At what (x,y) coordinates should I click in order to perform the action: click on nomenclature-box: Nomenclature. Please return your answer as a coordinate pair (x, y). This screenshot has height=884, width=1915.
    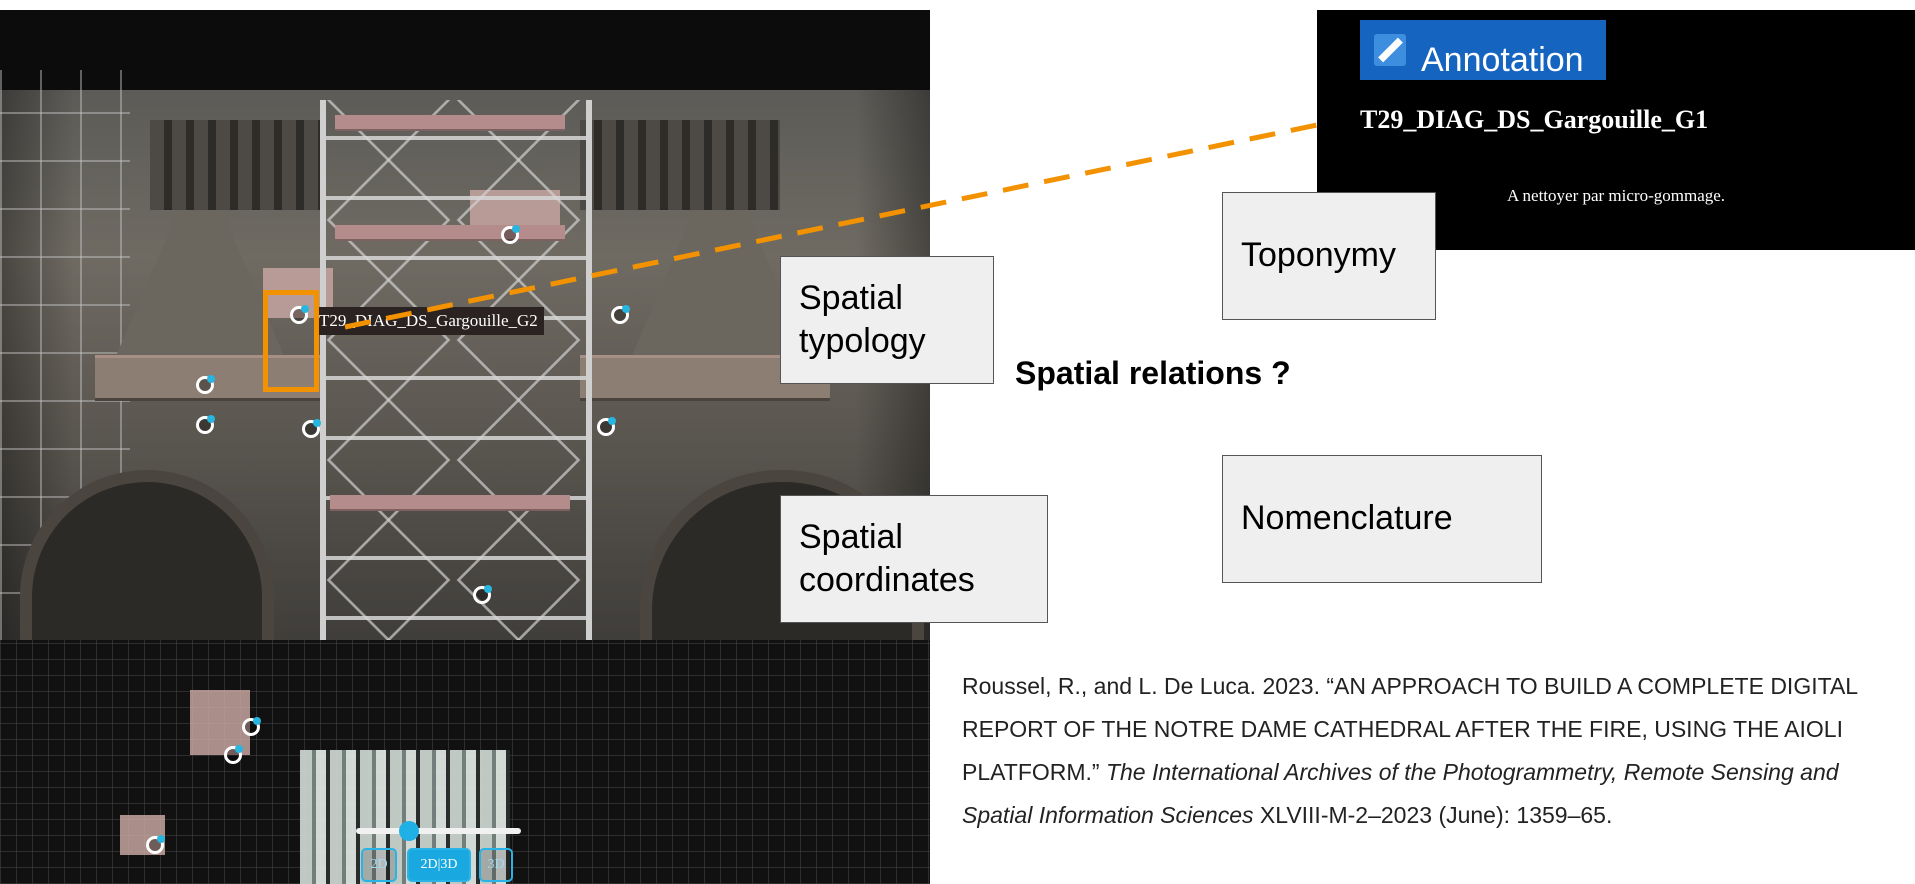
    Looking at the image, I should click on (1382, 519).